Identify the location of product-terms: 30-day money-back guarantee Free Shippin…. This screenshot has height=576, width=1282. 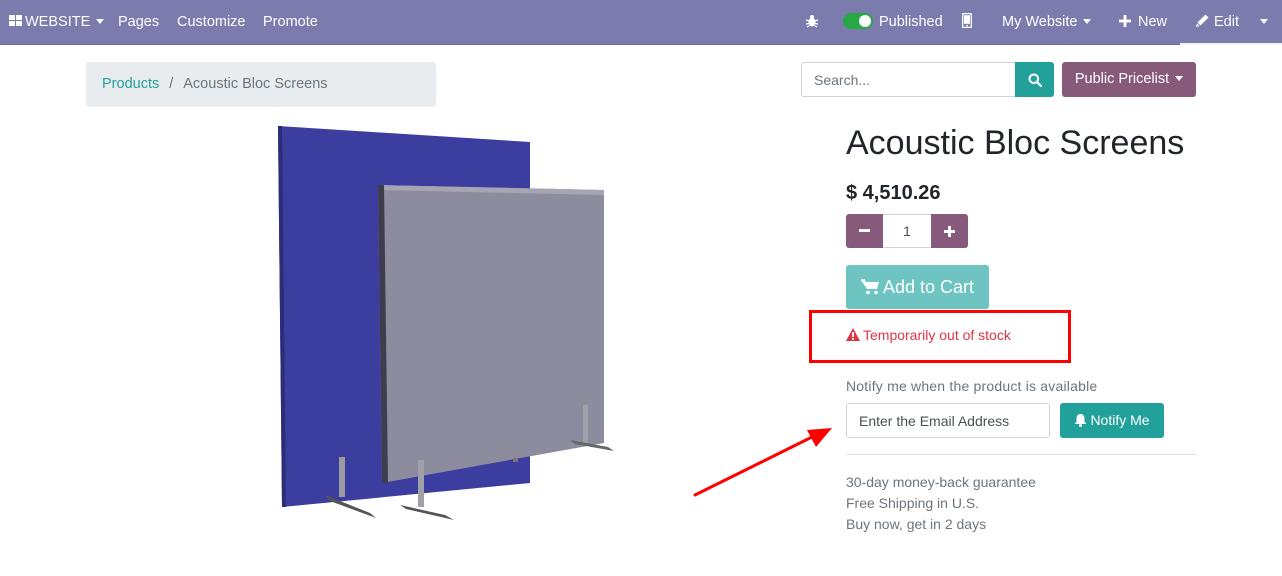
(941, 503).